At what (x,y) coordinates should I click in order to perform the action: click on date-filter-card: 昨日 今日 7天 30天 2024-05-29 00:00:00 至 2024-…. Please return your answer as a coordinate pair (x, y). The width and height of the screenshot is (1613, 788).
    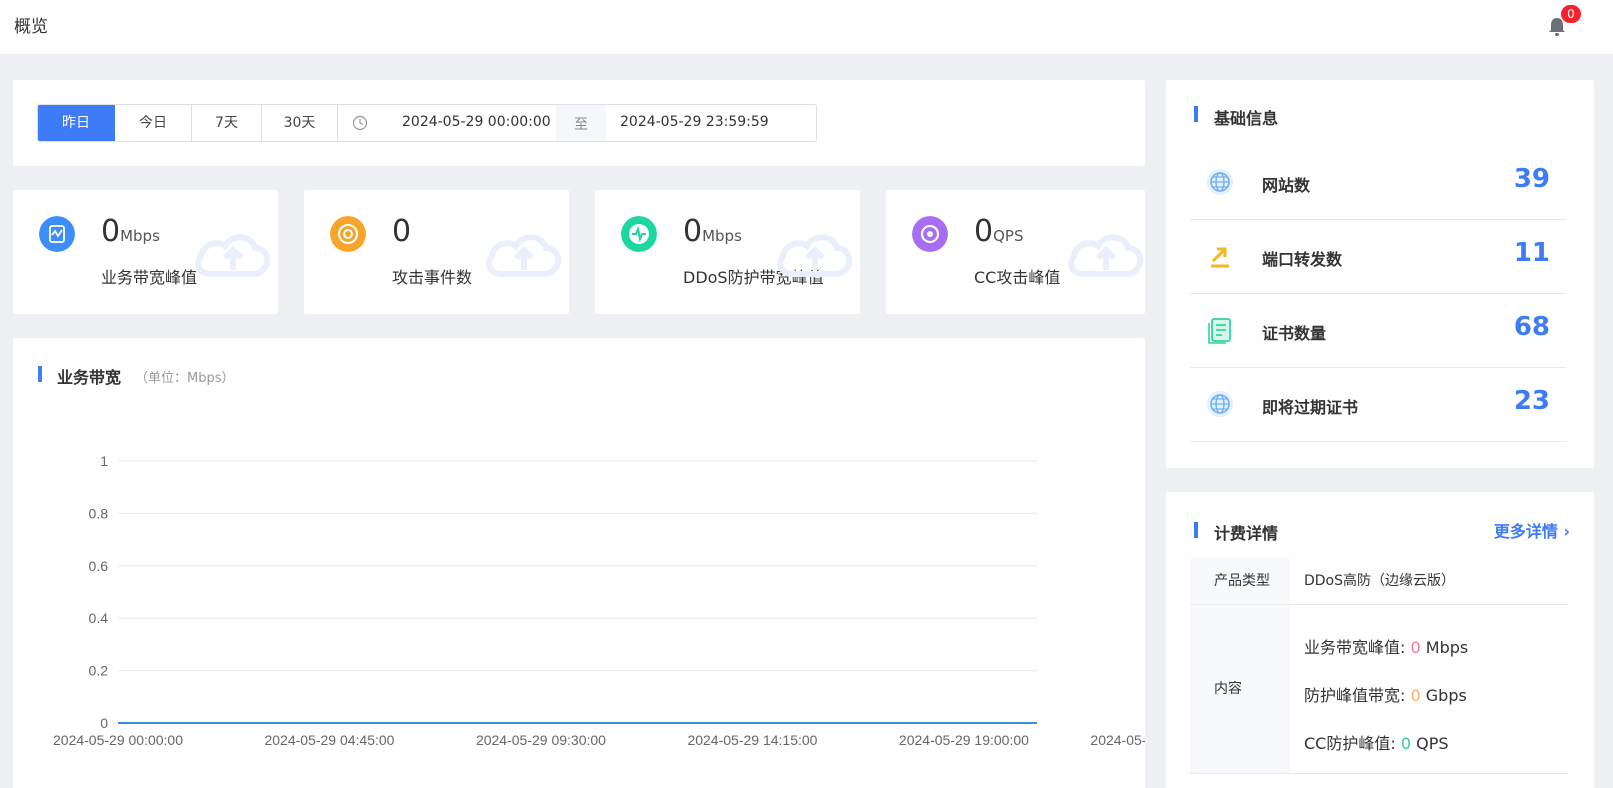
    Looking at the image, I should click on (579, 123).